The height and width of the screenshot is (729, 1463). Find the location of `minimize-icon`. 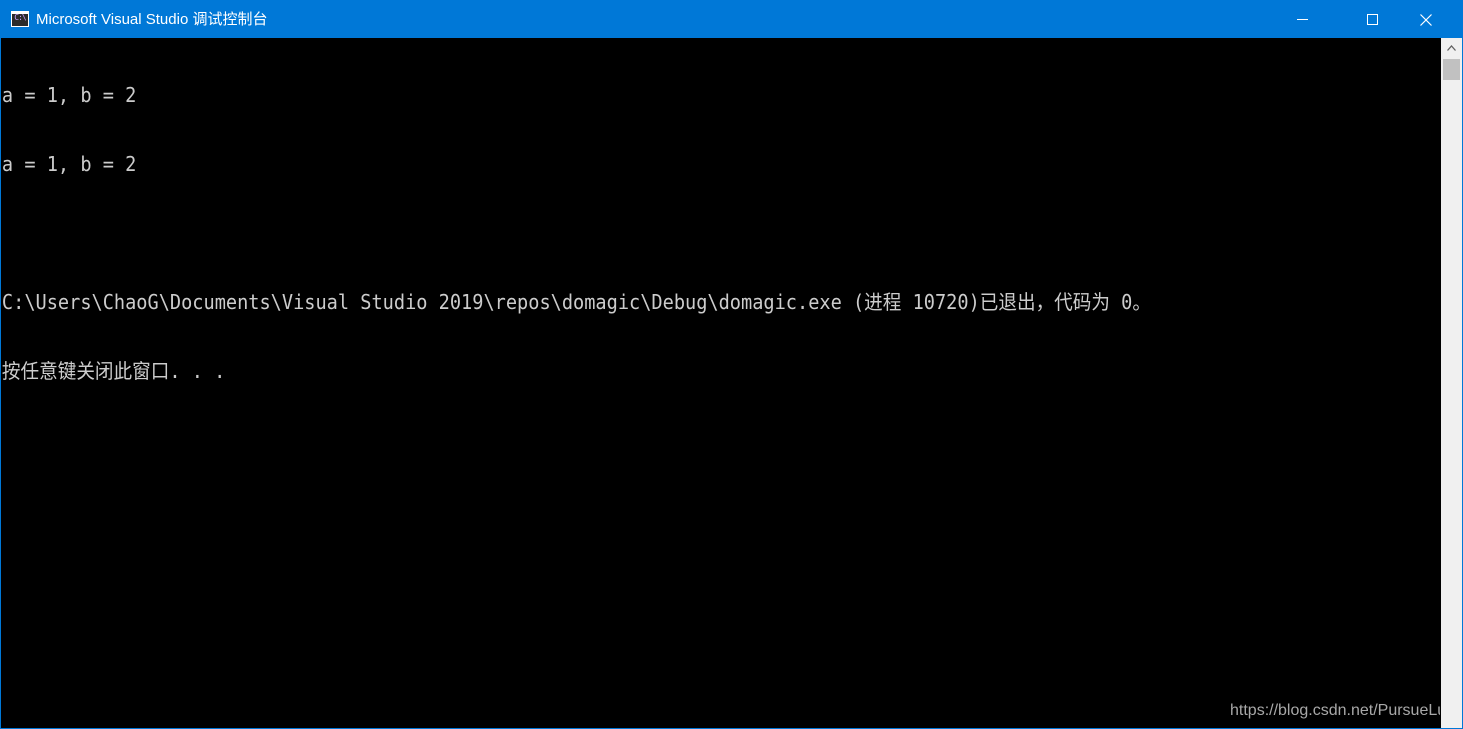

minimize-icon is located at coordinates (1302, 19).